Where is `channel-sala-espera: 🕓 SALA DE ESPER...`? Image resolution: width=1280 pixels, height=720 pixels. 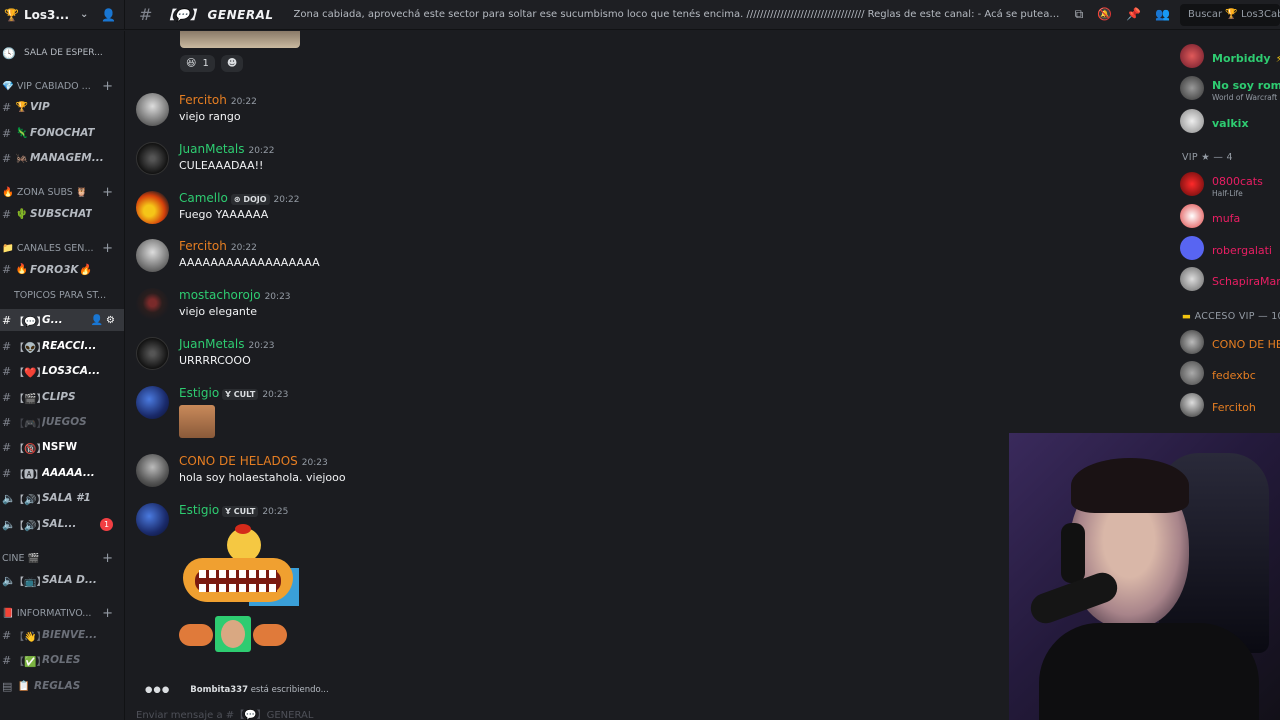 channel-sala-espera: 🕓 SALA DE ESPER... is located at coordinates (62, 53).